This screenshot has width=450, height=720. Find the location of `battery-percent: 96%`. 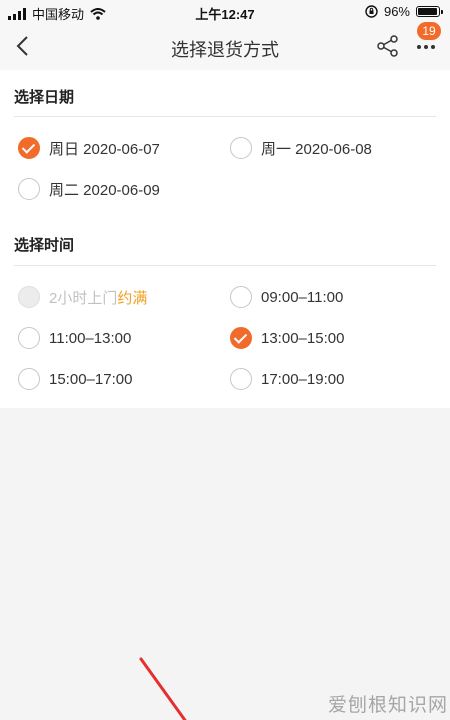

battery-percent: 96% is located at coordinates (396, 11).